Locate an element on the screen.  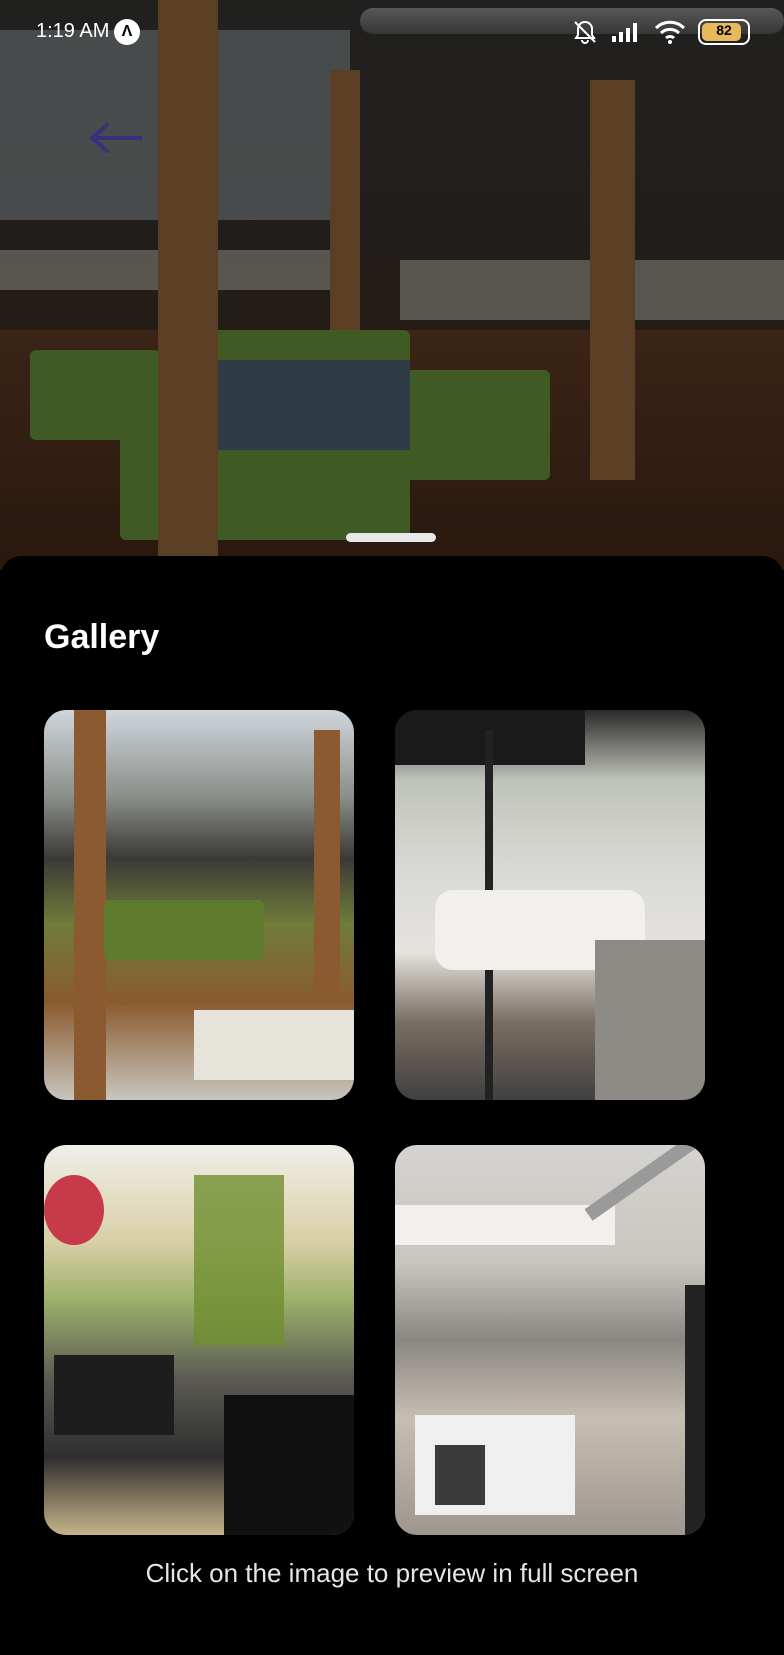
navigation-app-icon: Λ is located at coordinates (127, 32).